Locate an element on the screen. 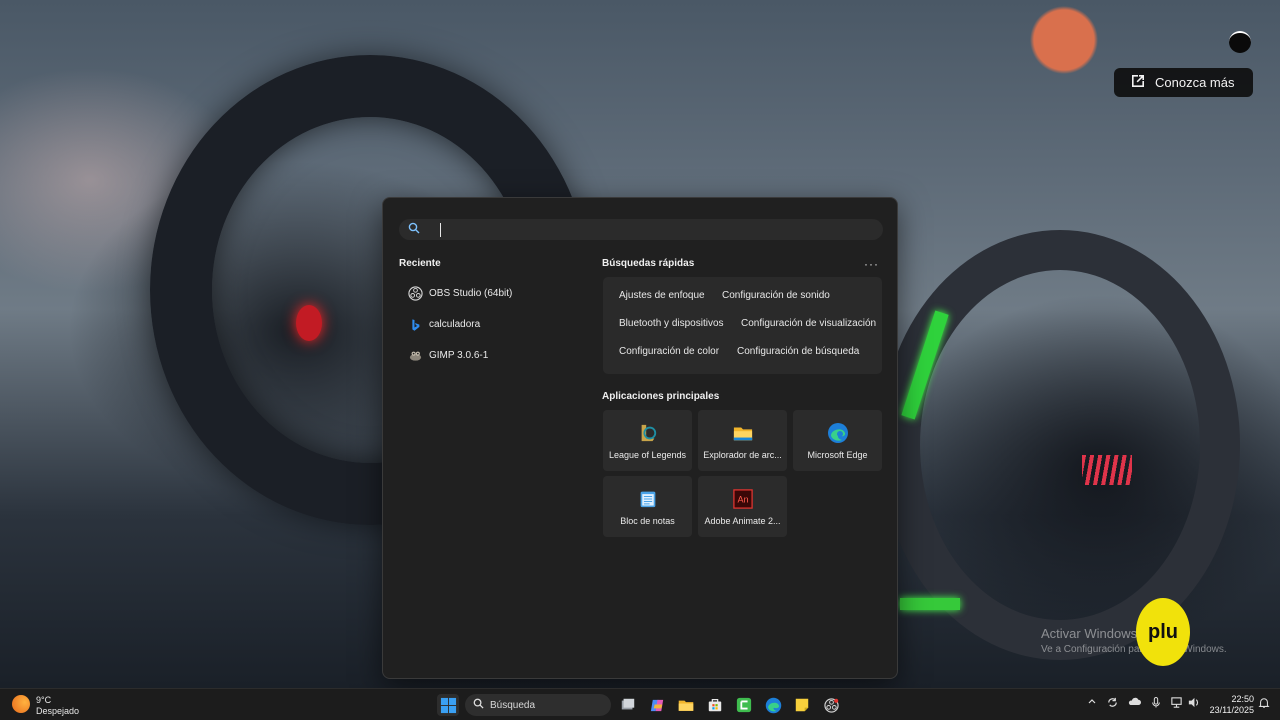  sync-icon is located at coordinates (1112, 704).